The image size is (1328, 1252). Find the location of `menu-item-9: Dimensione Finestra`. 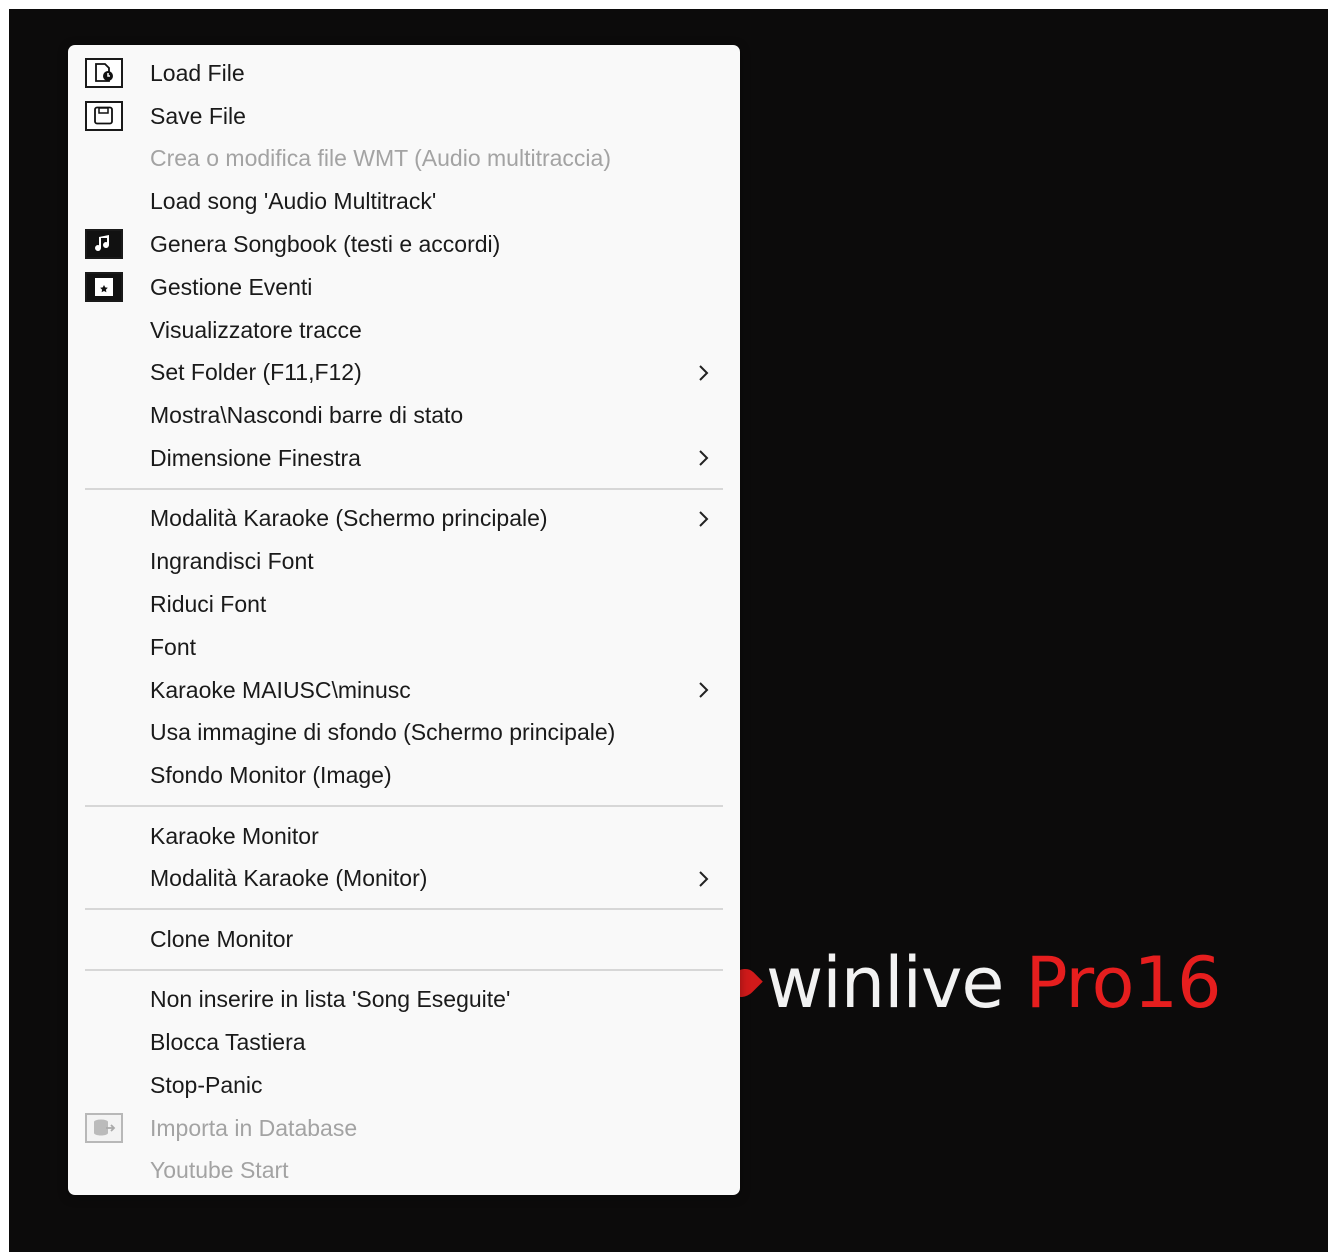

menu-item-9: Dimensione Finestra is located at coordinates (404, 458).